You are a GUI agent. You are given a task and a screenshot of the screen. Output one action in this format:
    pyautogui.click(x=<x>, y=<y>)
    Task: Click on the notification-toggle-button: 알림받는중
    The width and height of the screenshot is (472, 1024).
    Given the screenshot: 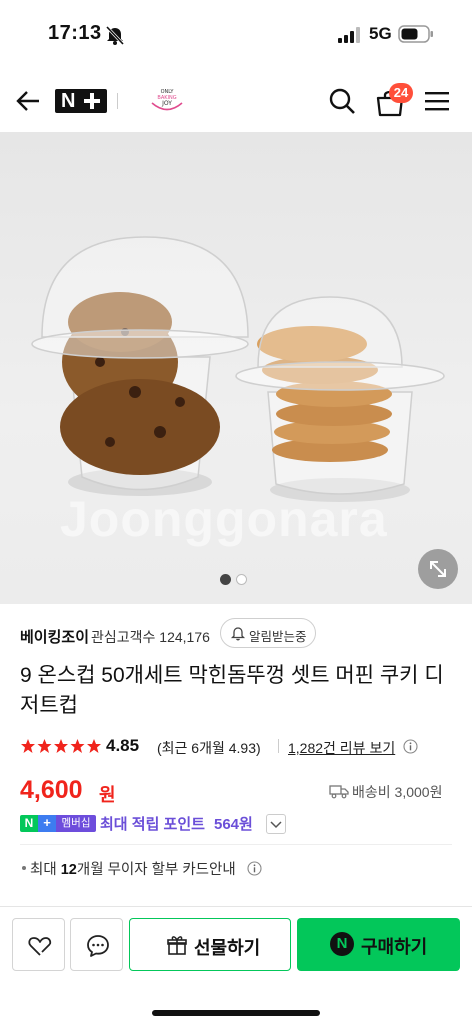 What is the action you would take?
    pyautogui.click(x=268, y=633)
    